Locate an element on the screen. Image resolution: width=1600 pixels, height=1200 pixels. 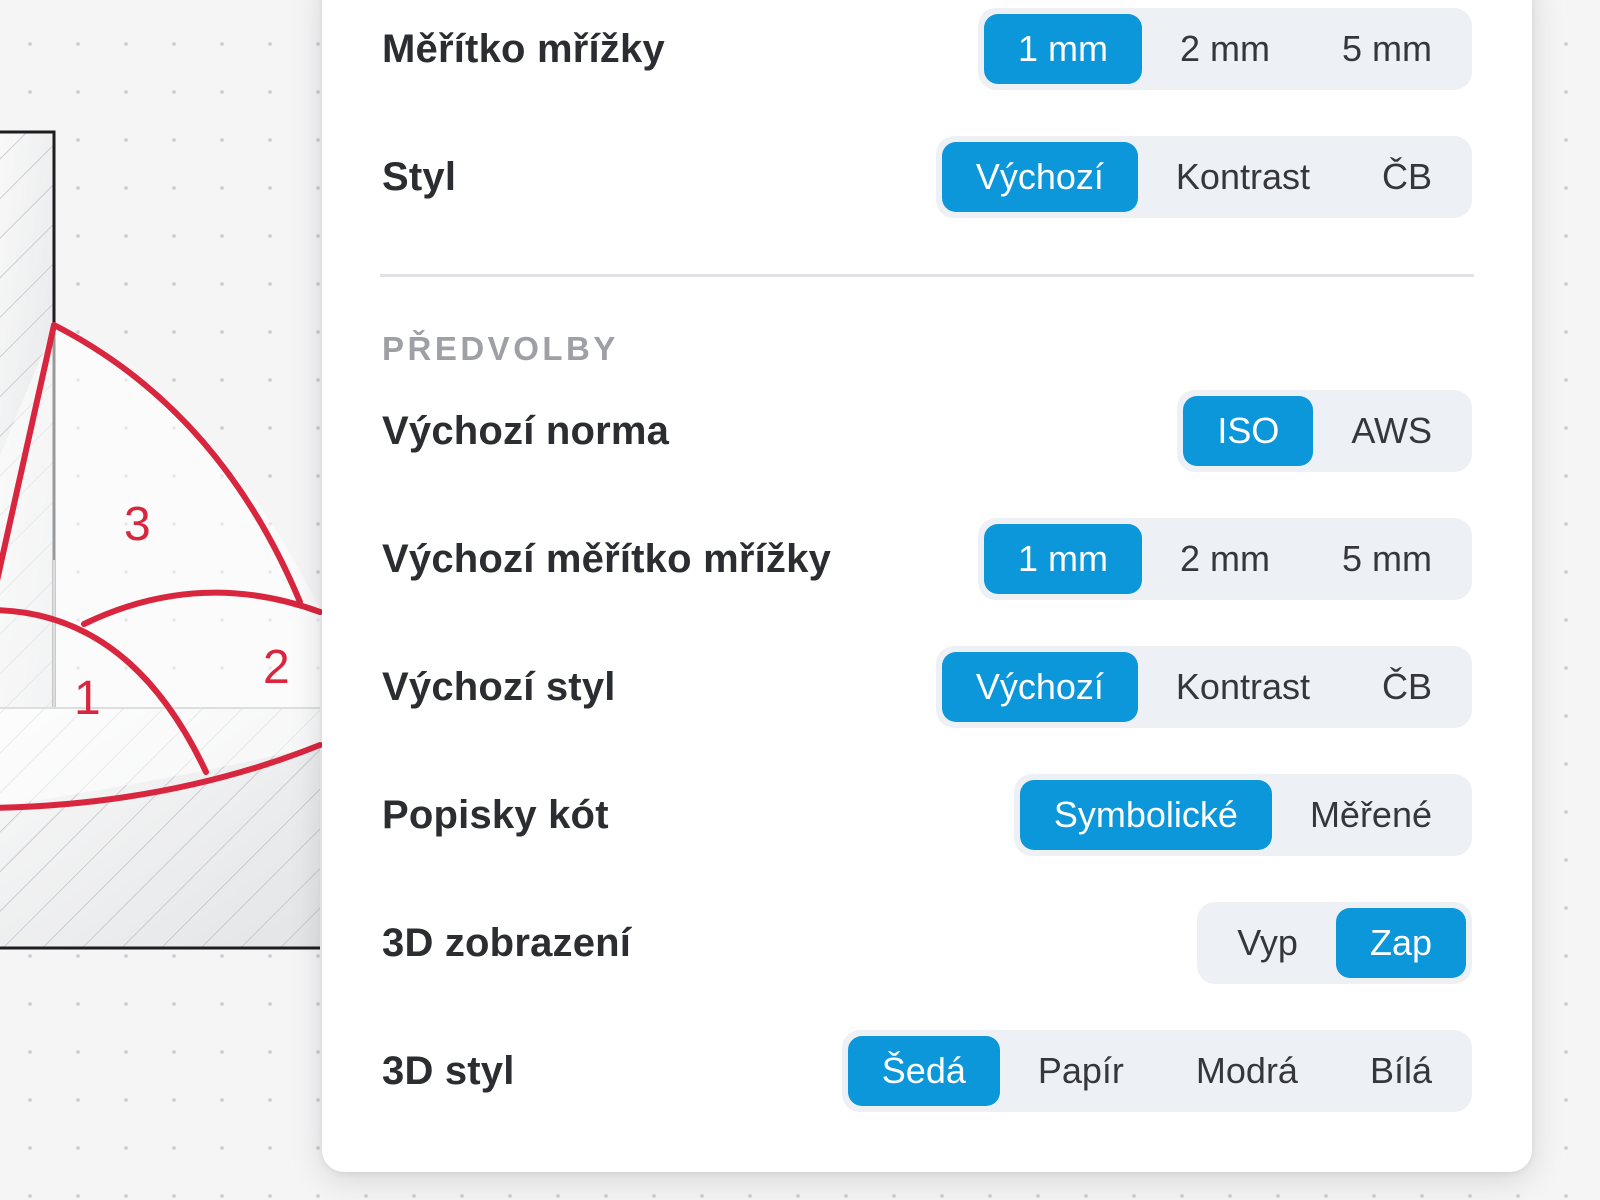
default-grid-scale-segmented: 1 mm 2 mm 5 mm is located at coordinates (1225, 559).